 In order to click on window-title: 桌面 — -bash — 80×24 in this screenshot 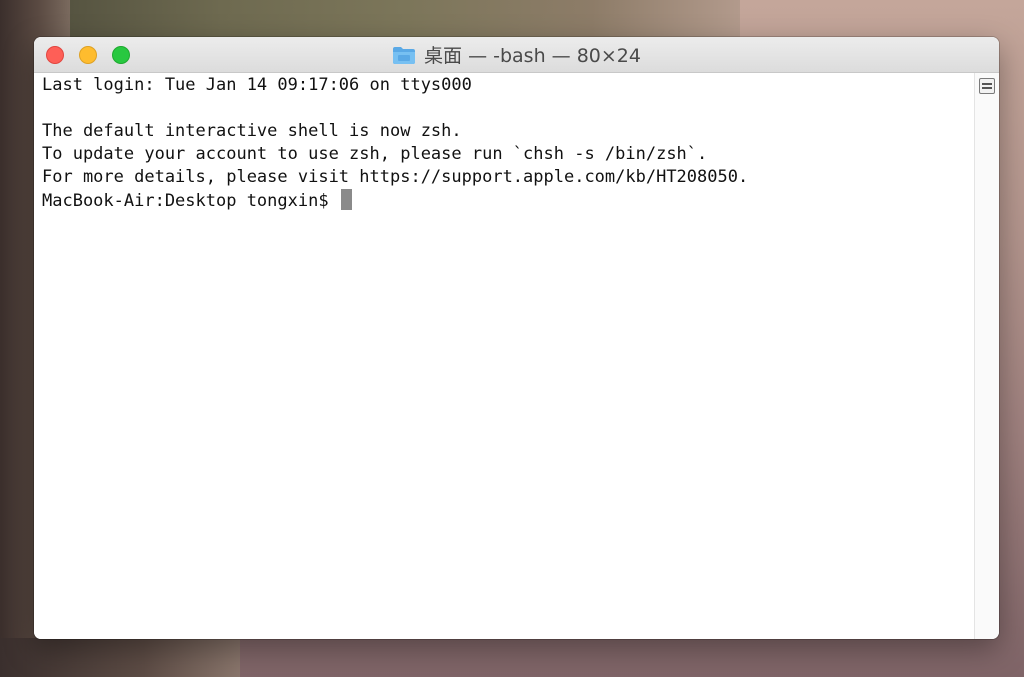, I will do `click(532, 56)`.